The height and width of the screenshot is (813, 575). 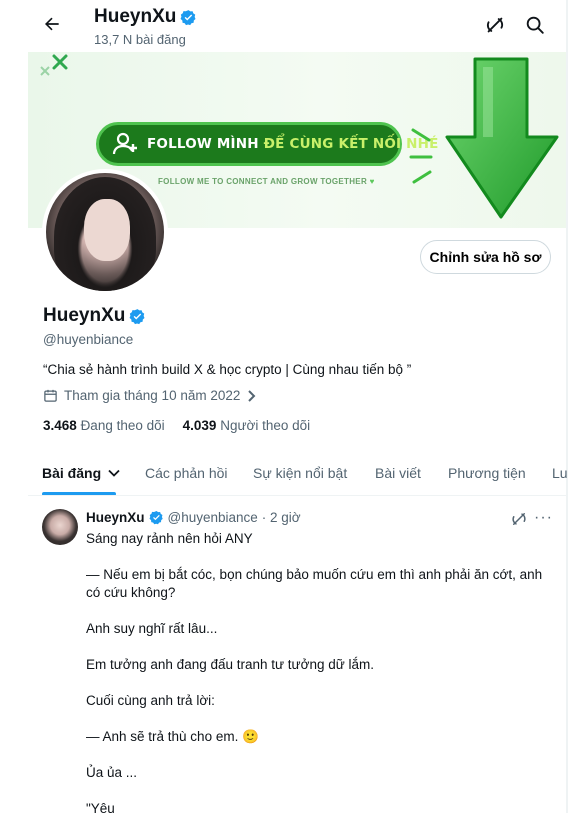 I want to click on more-options-icon: ···, so click(x=543, y=518).